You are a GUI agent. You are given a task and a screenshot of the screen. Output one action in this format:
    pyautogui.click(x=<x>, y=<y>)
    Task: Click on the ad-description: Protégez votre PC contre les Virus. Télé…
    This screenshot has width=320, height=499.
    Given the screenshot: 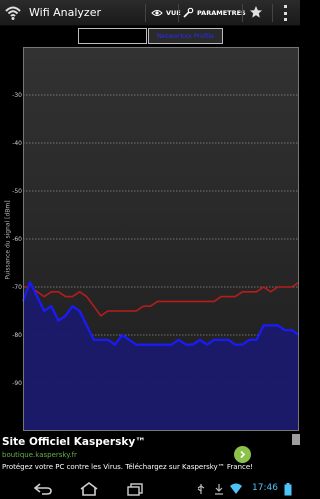 What is the action you would take?
    pyautogui.click(x=127, y=467)
    